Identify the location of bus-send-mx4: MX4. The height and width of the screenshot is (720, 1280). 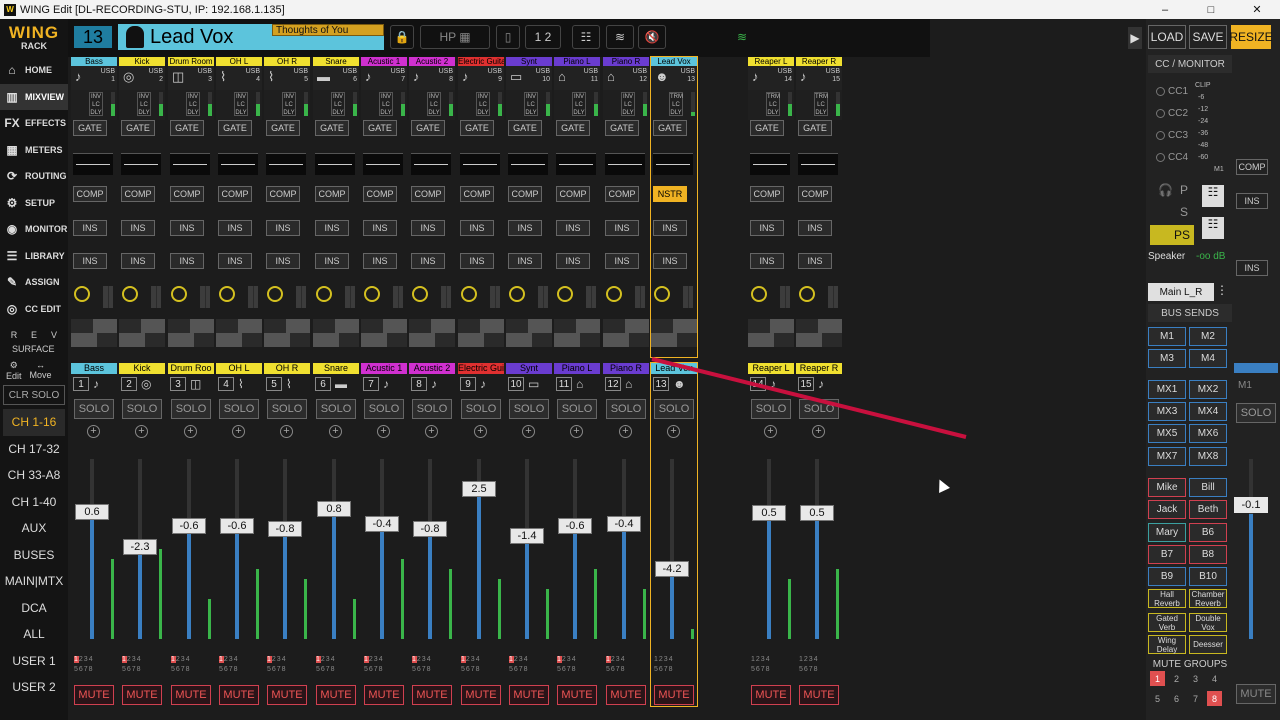
(1208, 411).